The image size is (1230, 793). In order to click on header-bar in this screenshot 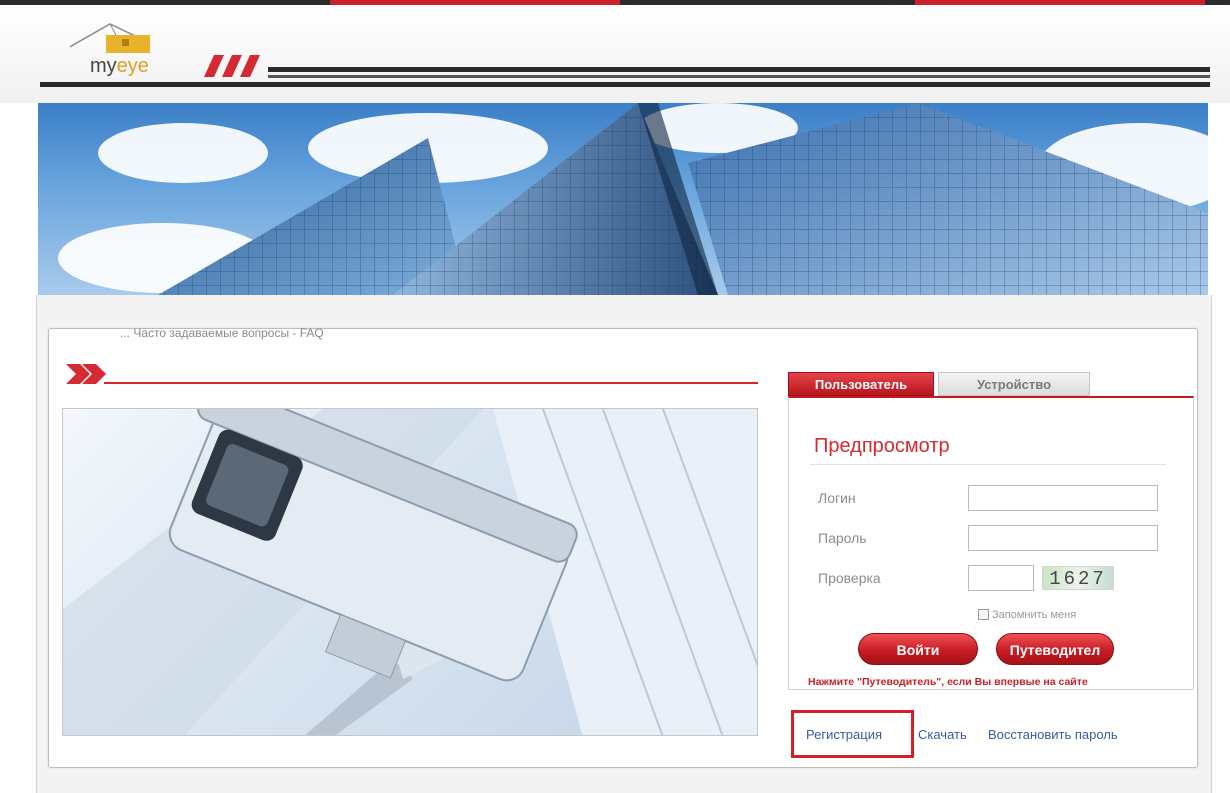, I will do `click(739, 69)`.